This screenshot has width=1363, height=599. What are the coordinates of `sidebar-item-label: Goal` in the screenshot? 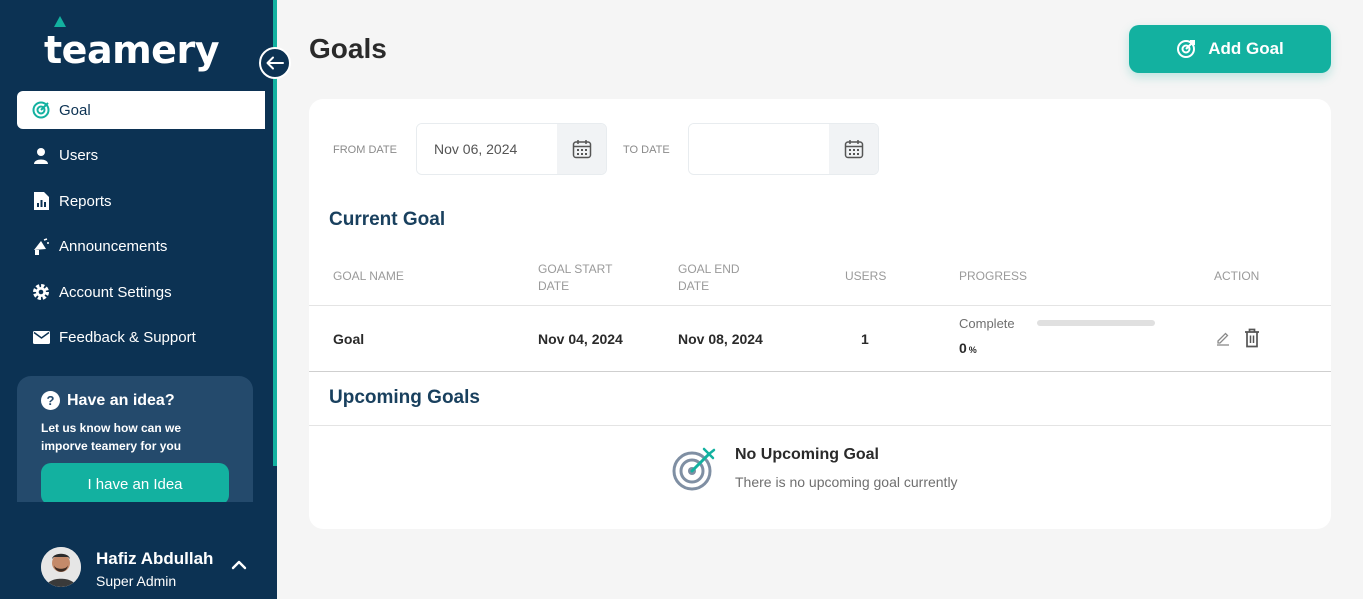 It's located at (75, 110).